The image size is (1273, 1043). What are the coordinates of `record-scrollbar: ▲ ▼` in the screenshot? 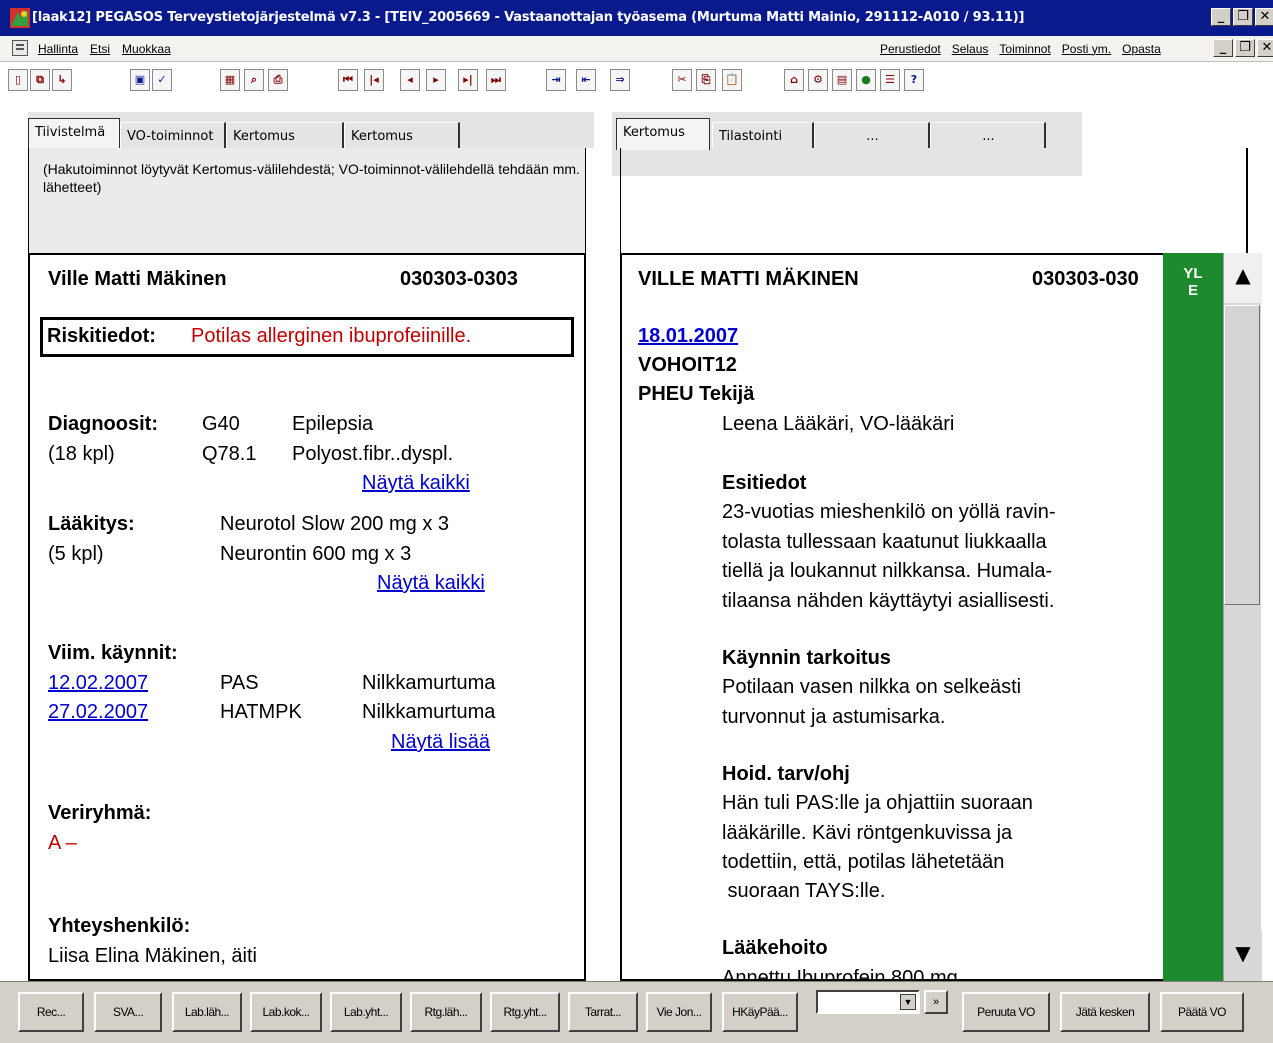 It's located at (1242, 617).